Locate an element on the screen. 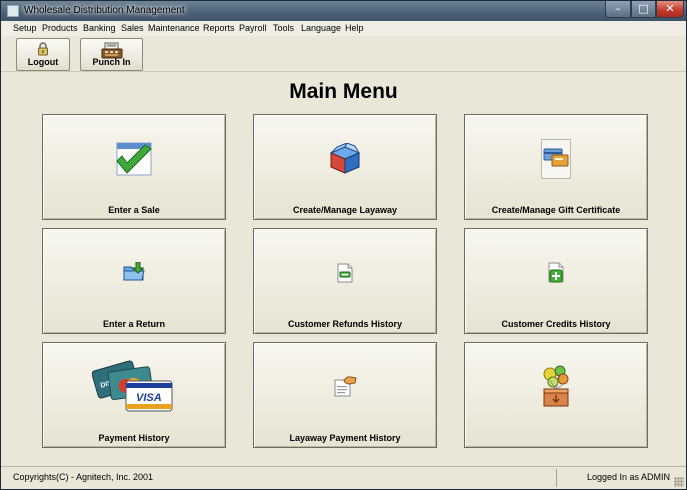 The width and height of the screenshot is (687, 490). balloons-box-icon is located at coordinates (556, 388).